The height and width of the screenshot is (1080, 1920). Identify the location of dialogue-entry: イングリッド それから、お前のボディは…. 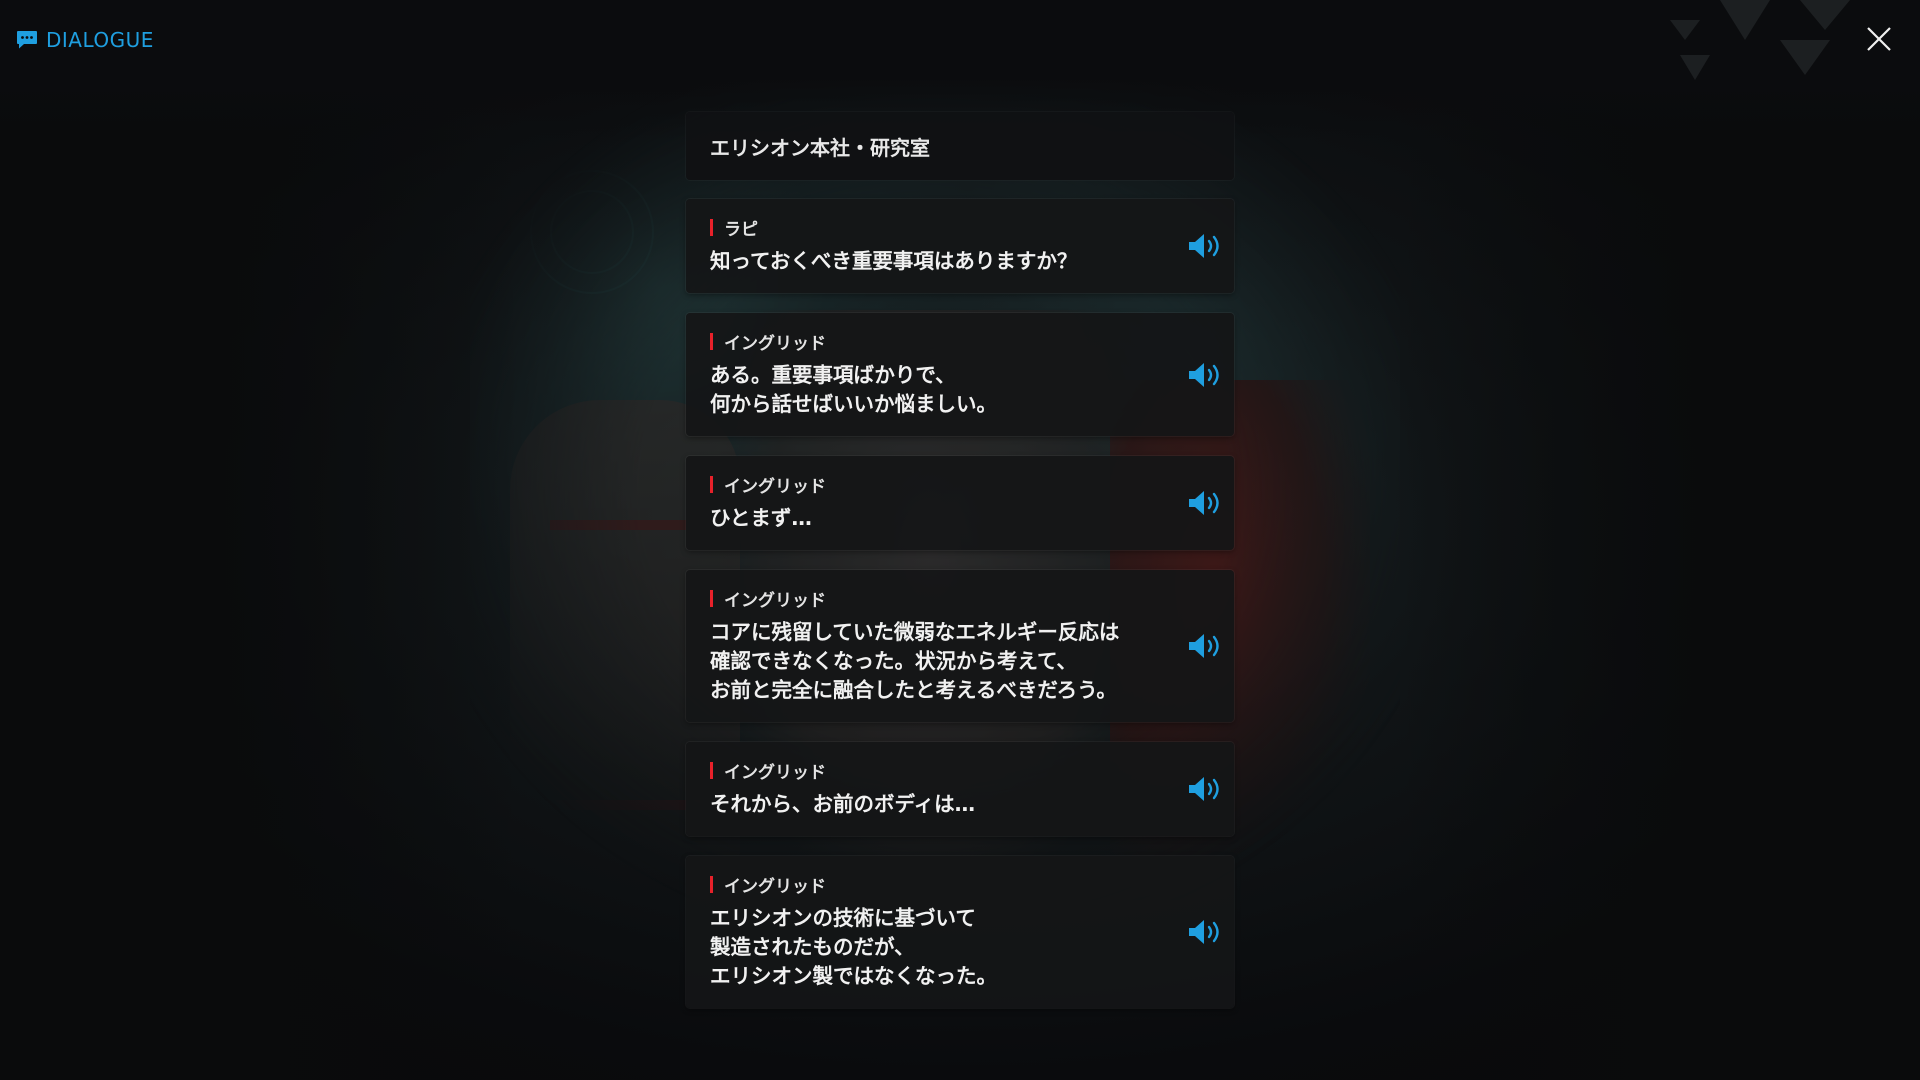
(960, 789).